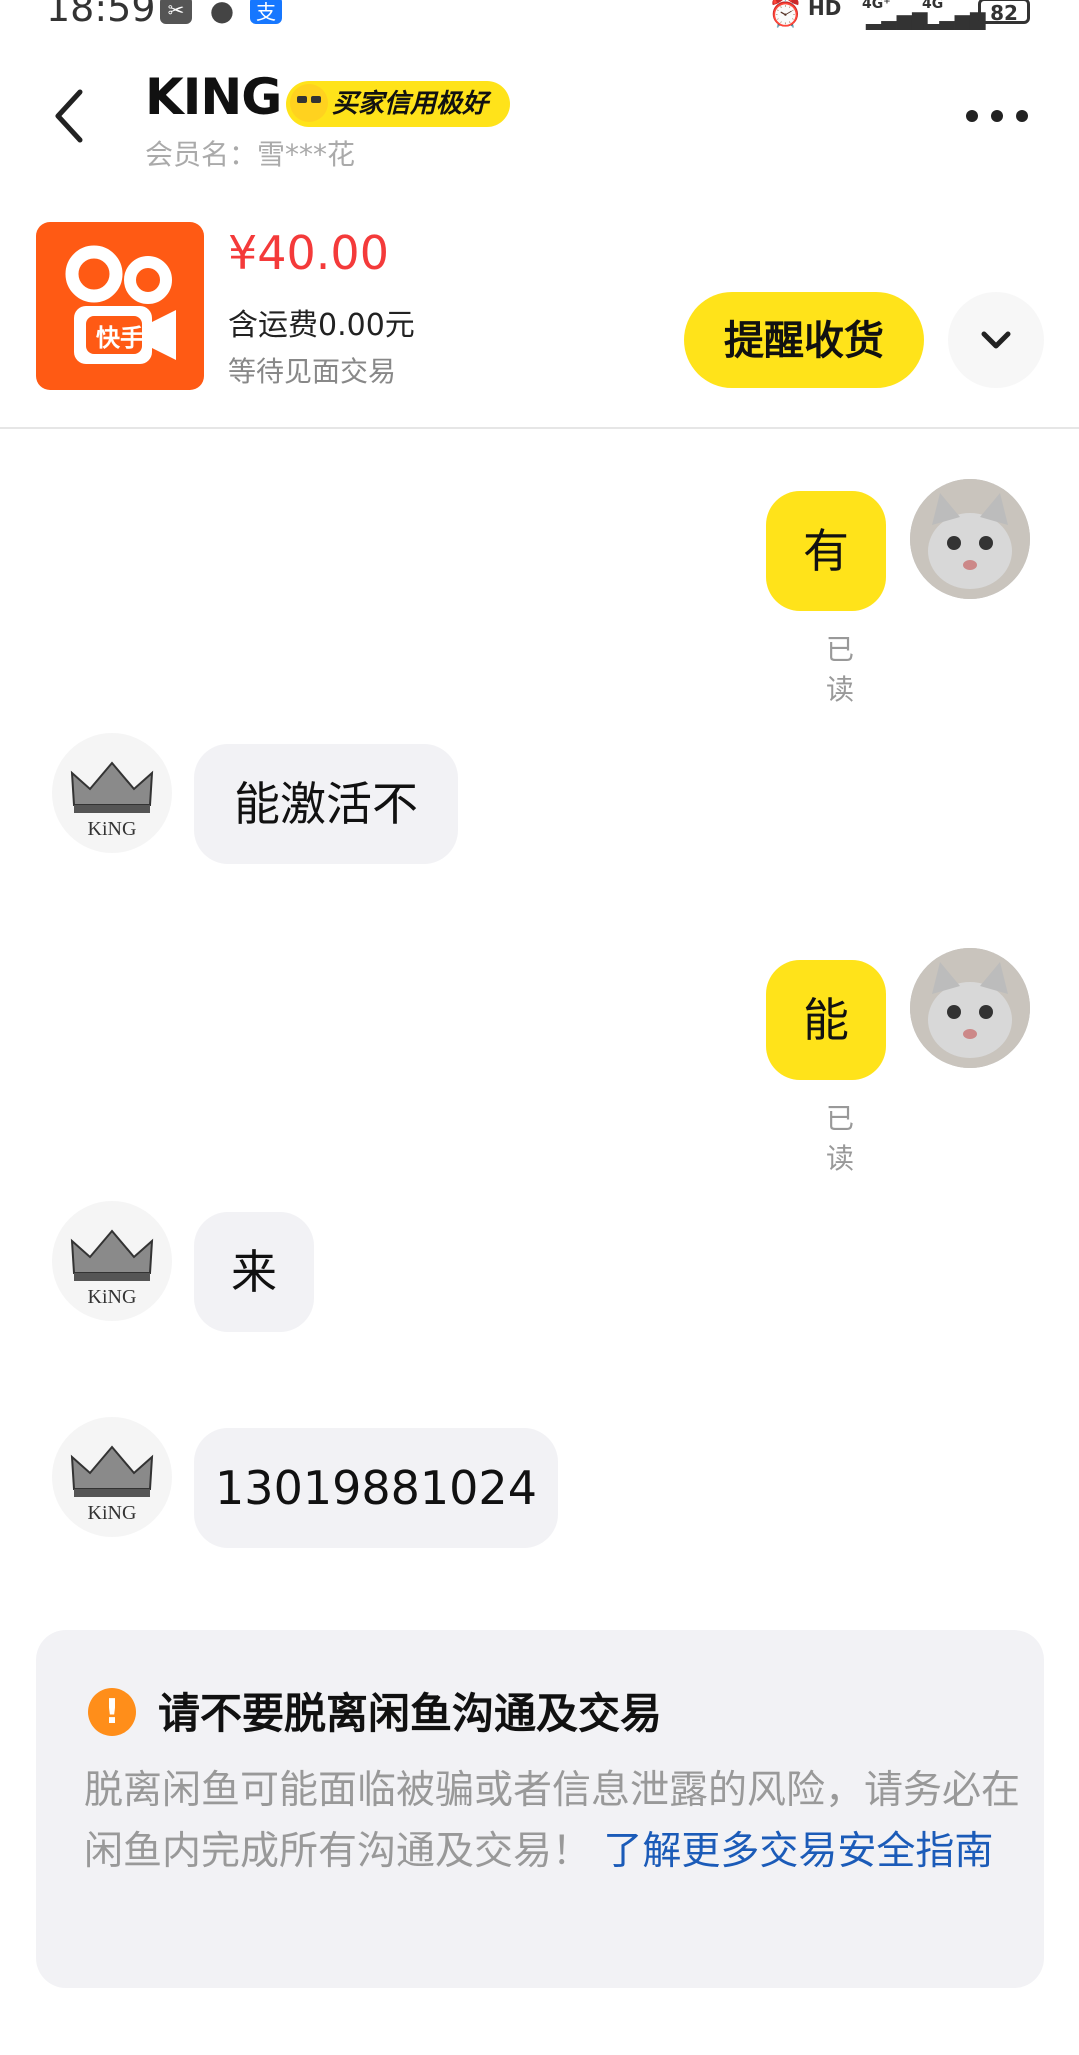  What do you see at coordinates (539, 116) in the screenshot?
I see `chat-header: KING 买家信用极好 会员名：雪***花` at bounding box center [539, 116].